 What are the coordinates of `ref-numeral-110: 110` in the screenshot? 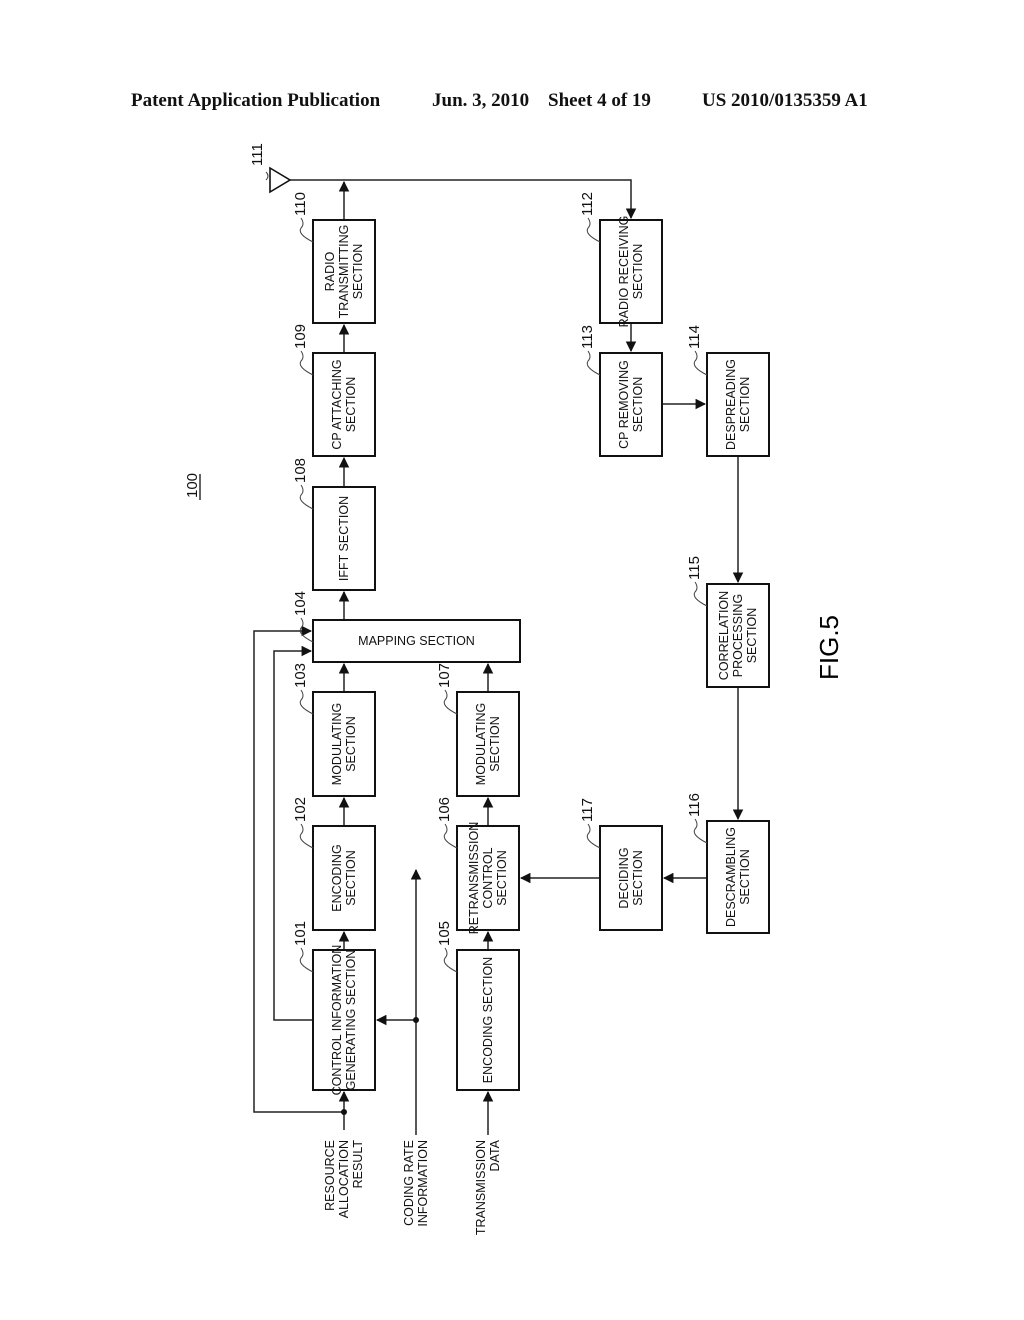 It's located at (300, 204).